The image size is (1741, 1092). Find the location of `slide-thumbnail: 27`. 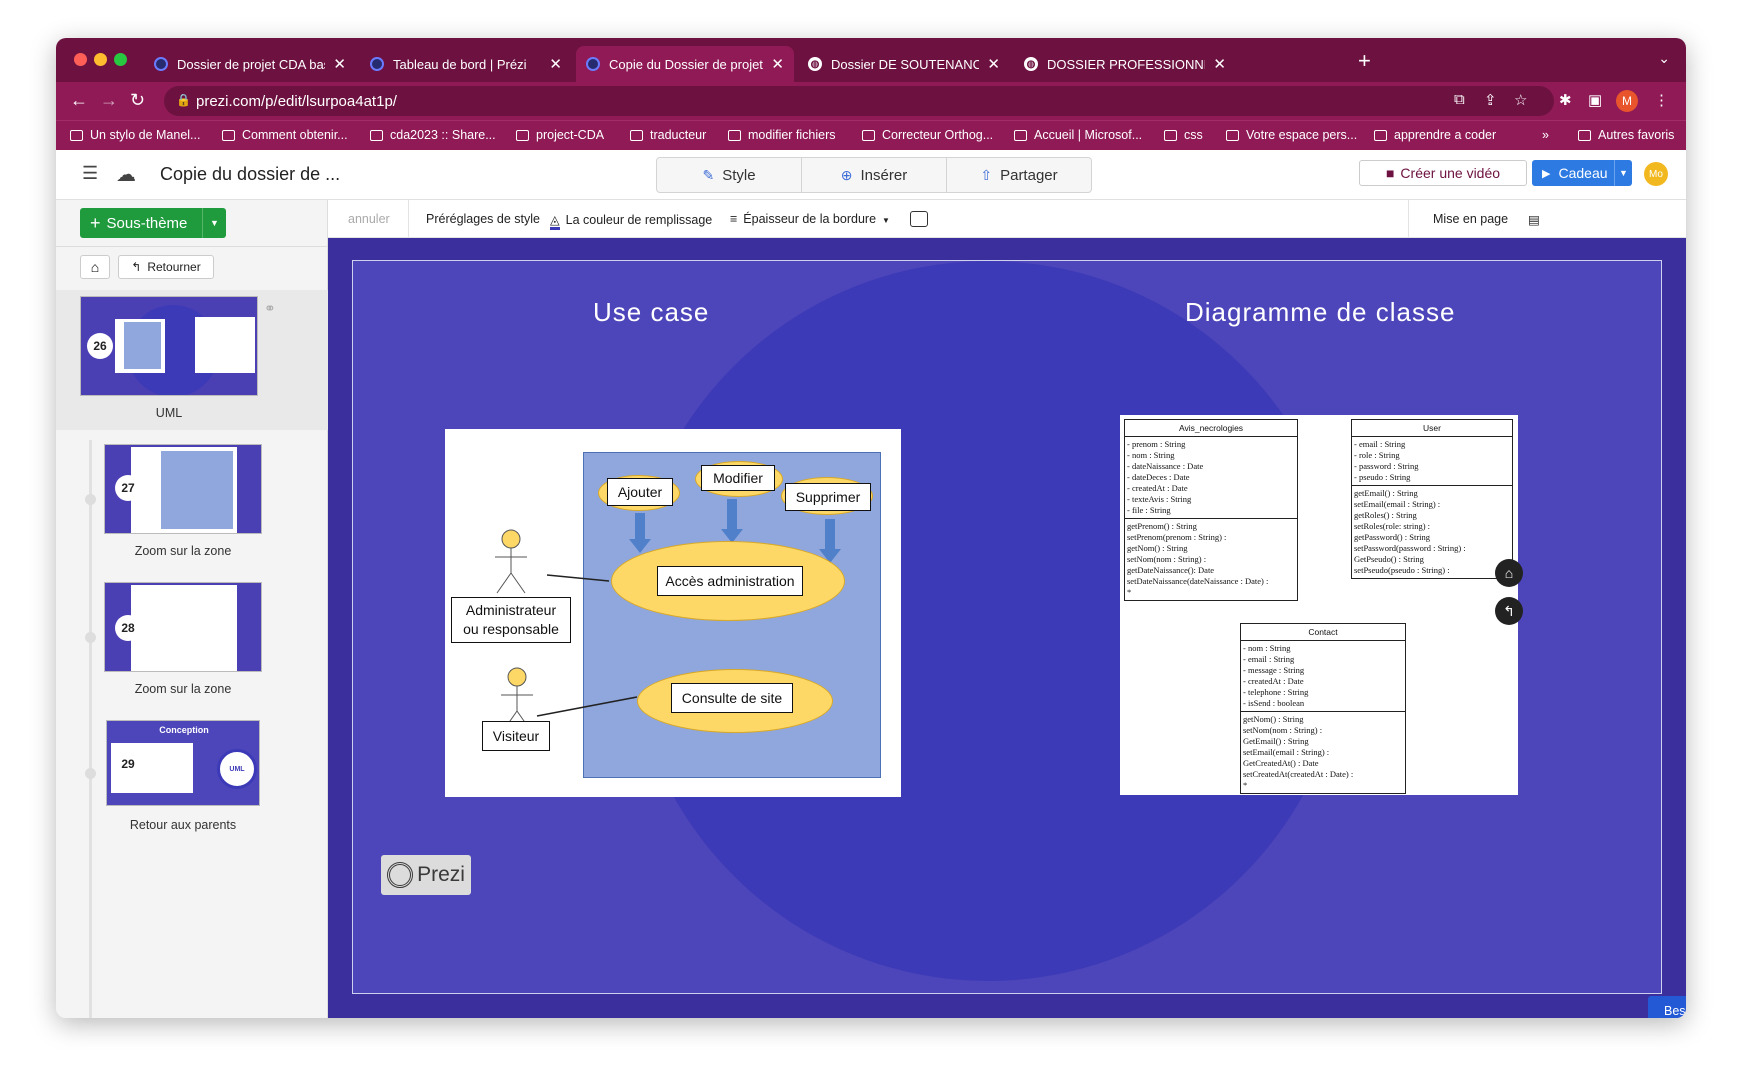

slide-thumbnail: 27 is located at coordinates (183, 489).